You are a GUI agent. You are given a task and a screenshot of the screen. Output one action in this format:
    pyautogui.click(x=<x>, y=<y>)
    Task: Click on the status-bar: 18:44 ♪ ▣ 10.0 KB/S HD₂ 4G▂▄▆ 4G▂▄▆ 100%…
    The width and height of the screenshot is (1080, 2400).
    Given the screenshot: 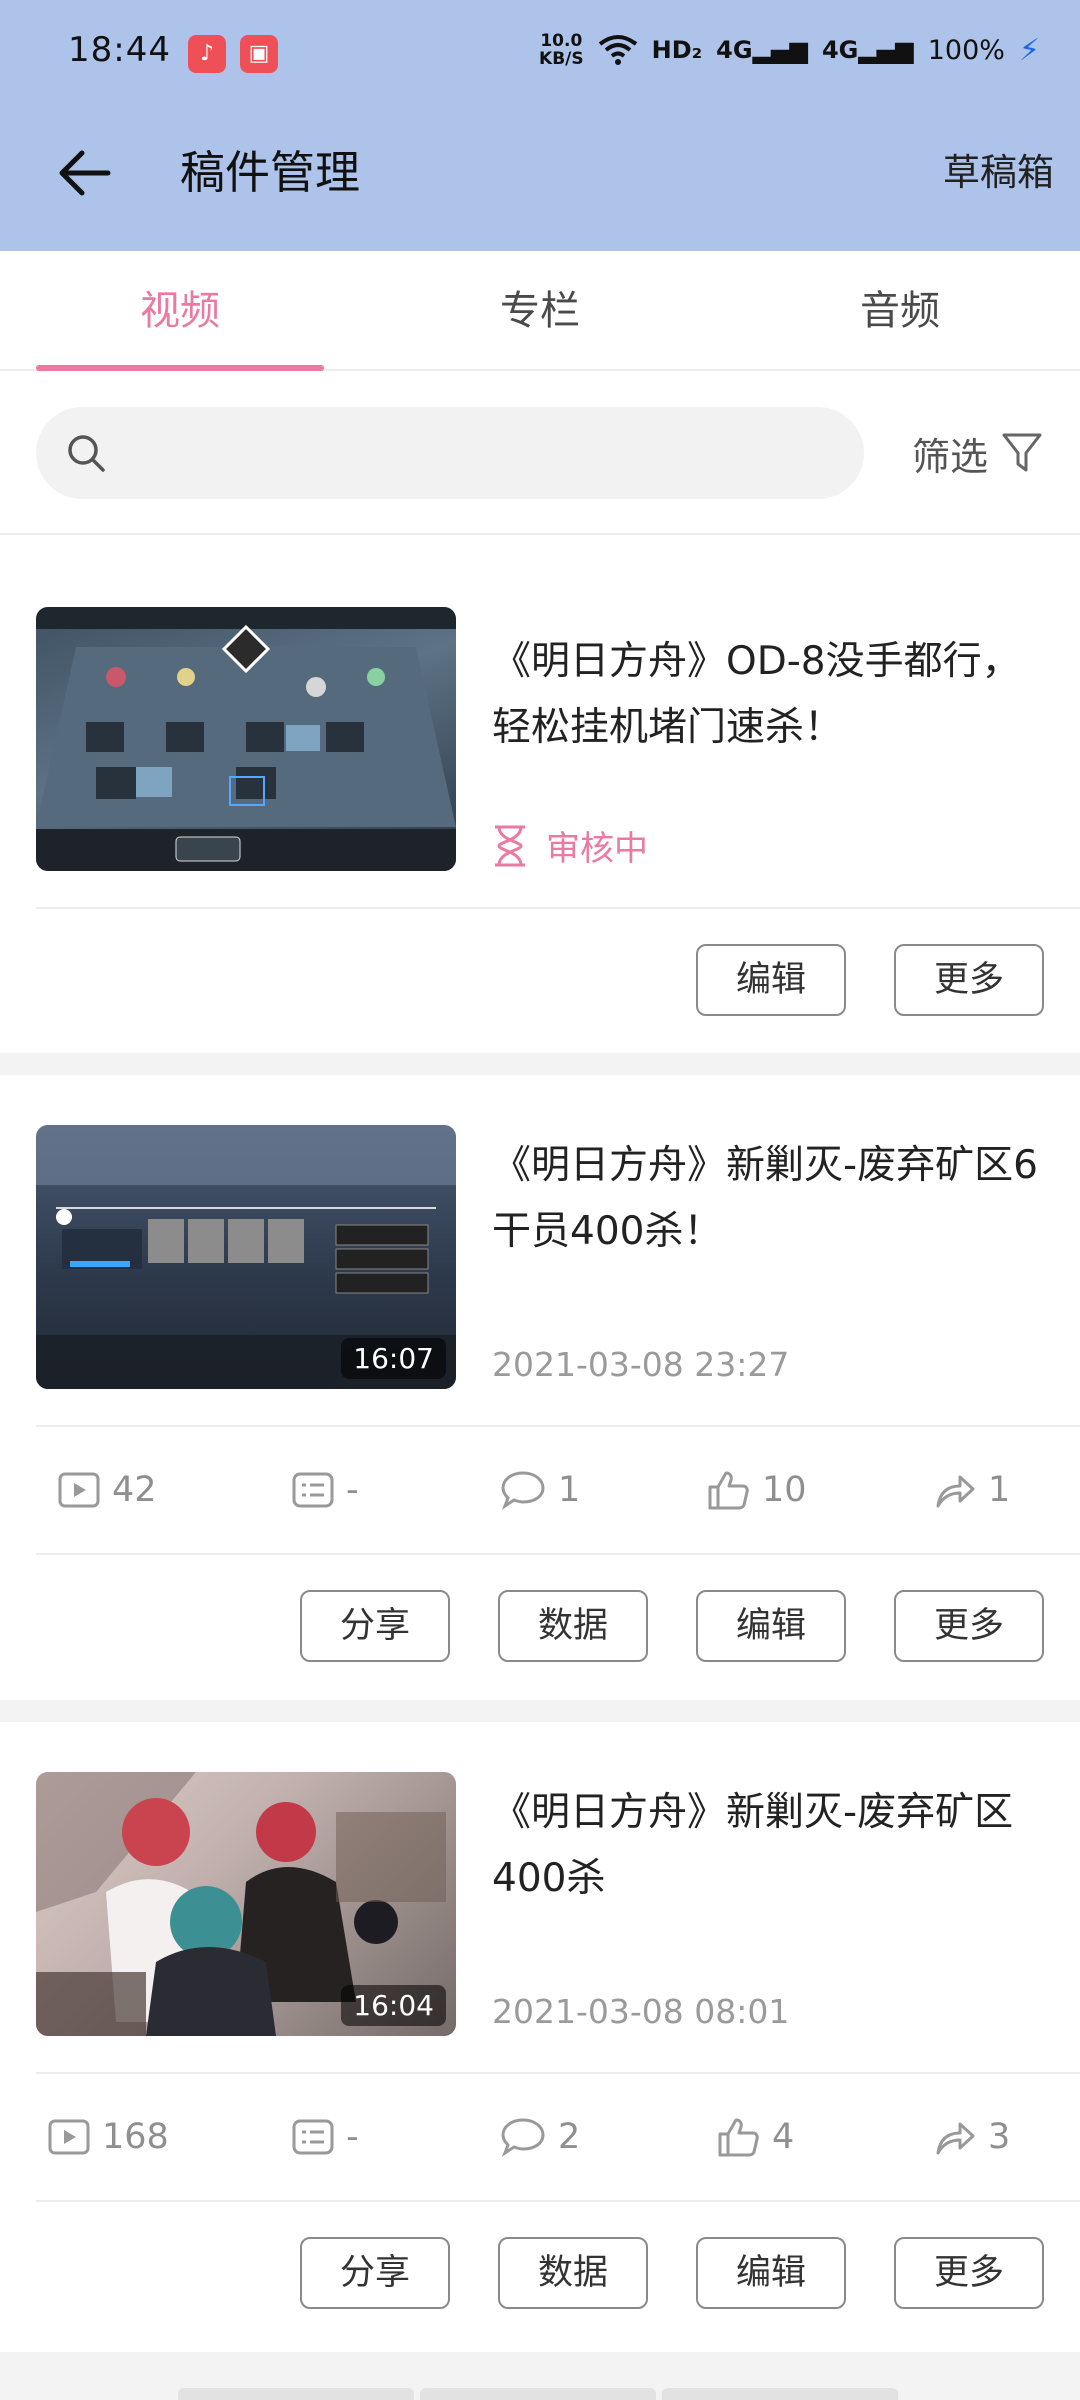 What is the action you would take?
    pyautogui.click(x=540, y=54)
    